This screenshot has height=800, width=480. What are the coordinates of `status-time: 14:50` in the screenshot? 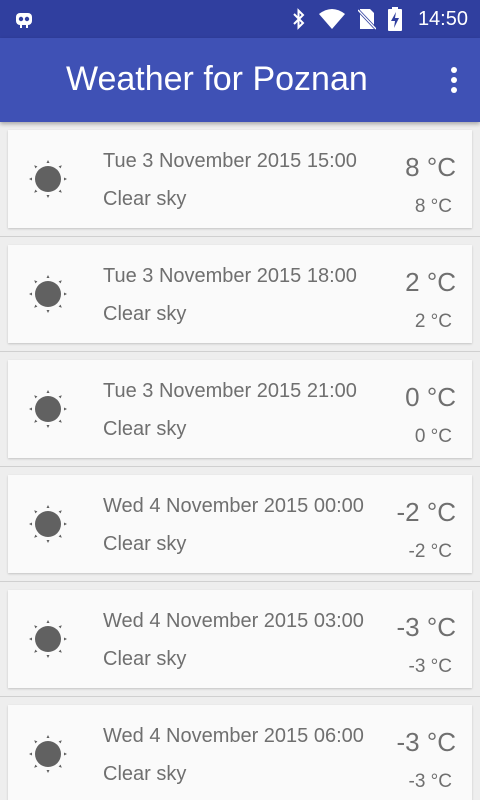 It's located at (442, 18).